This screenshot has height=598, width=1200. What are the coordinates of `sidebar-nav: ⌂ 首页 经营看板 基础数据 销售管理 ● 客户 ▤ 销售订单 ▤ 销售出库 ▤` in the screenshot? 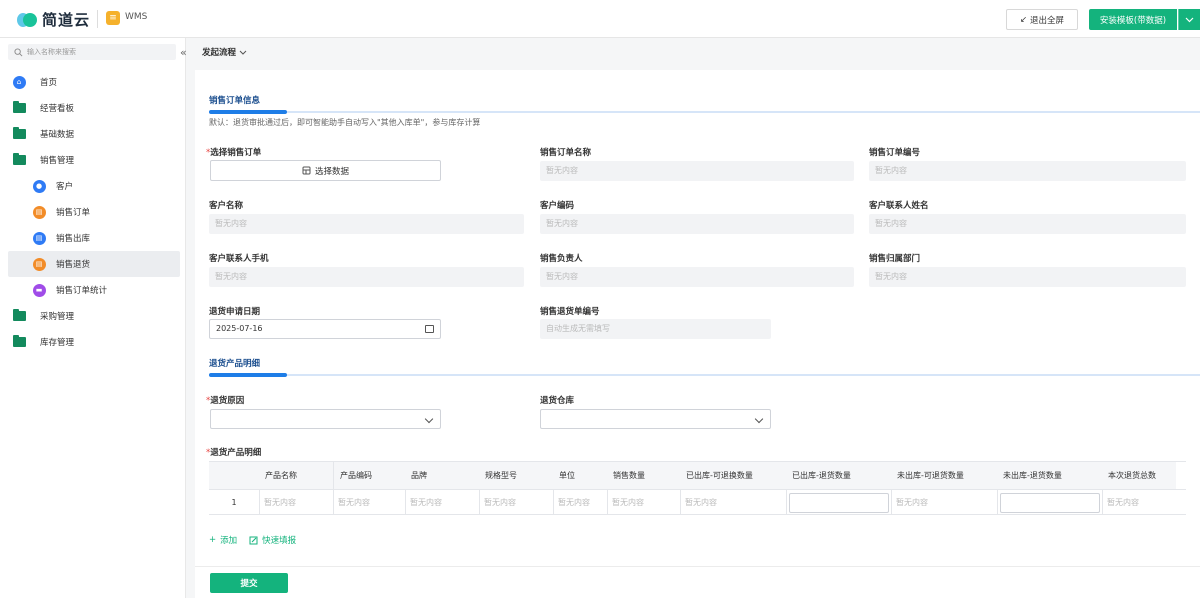 It's located at (94, 212).